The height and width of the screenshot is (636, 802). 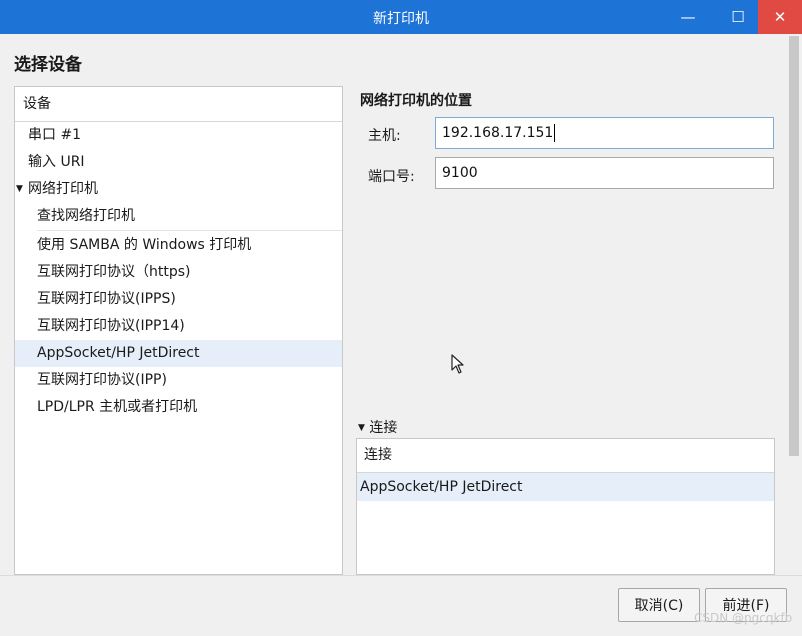 I want to click on device-item-lpd-lpr: LPD/LPR 主机或者打印机, so click(x=178, y=407).